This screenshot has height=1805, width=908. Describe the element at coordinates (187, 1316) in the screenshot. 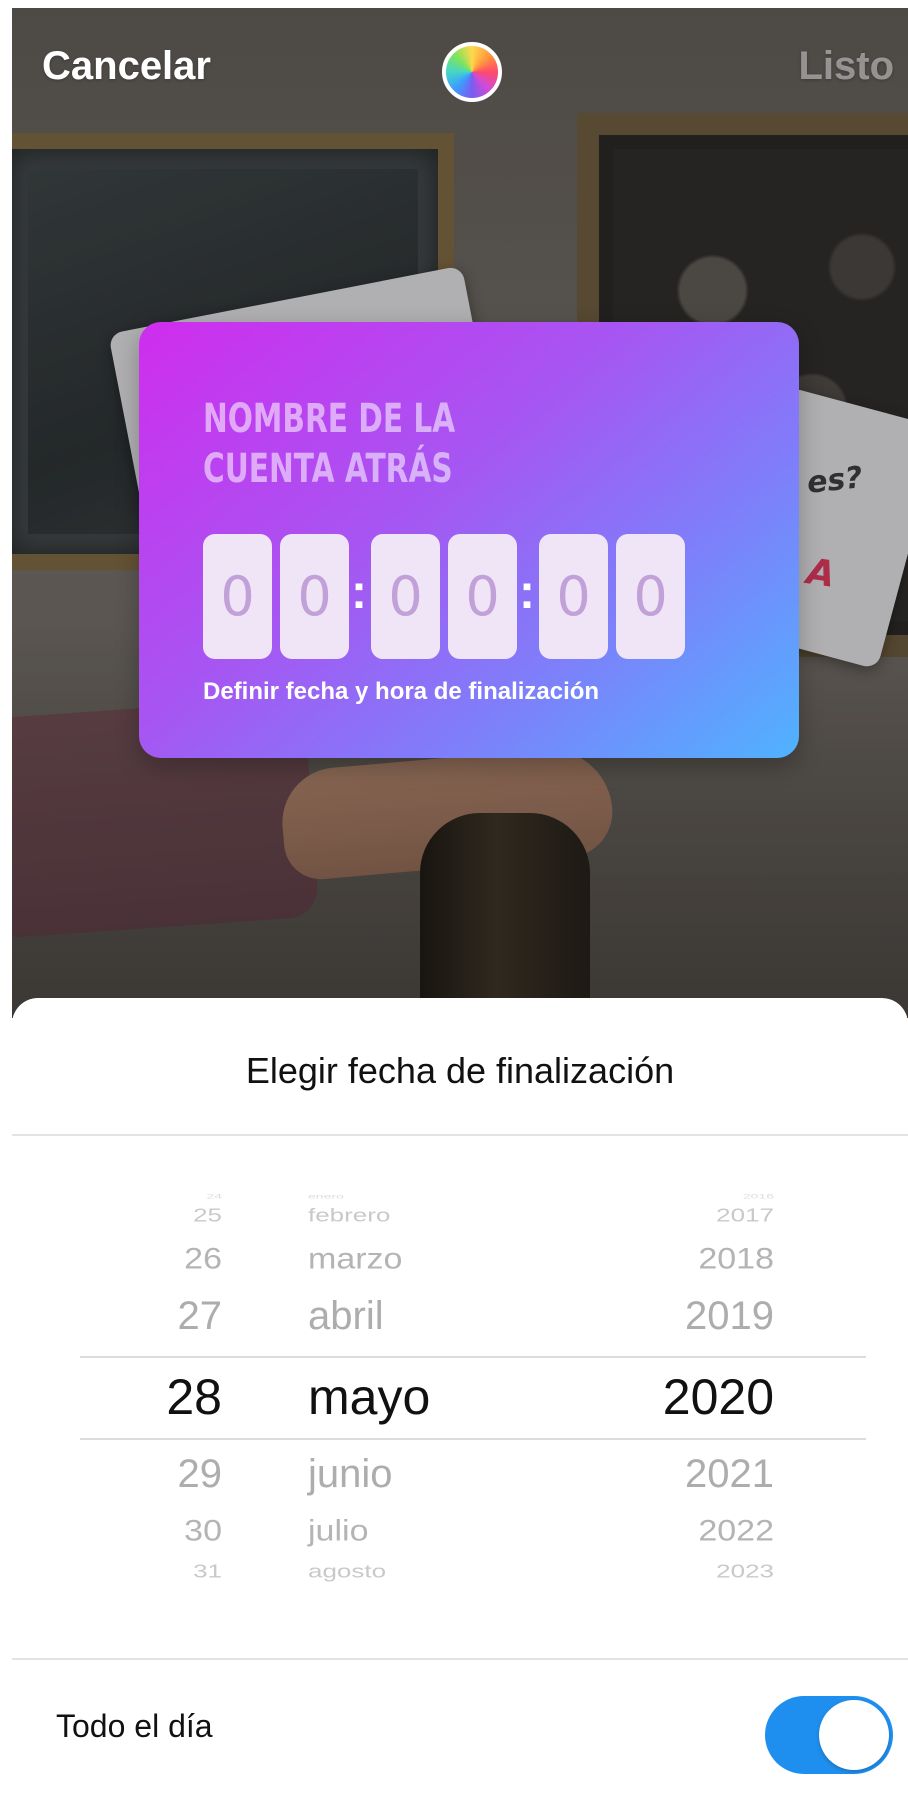

I see `day-option: 27` at that location.